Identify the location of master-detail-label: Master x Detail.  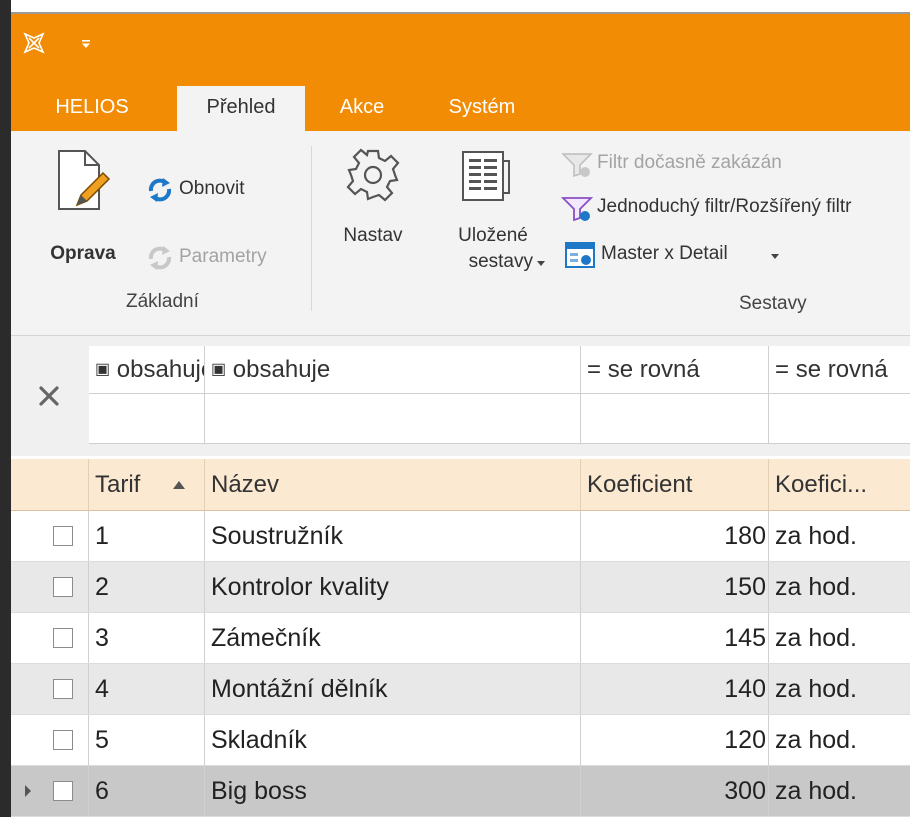
(664, 253).